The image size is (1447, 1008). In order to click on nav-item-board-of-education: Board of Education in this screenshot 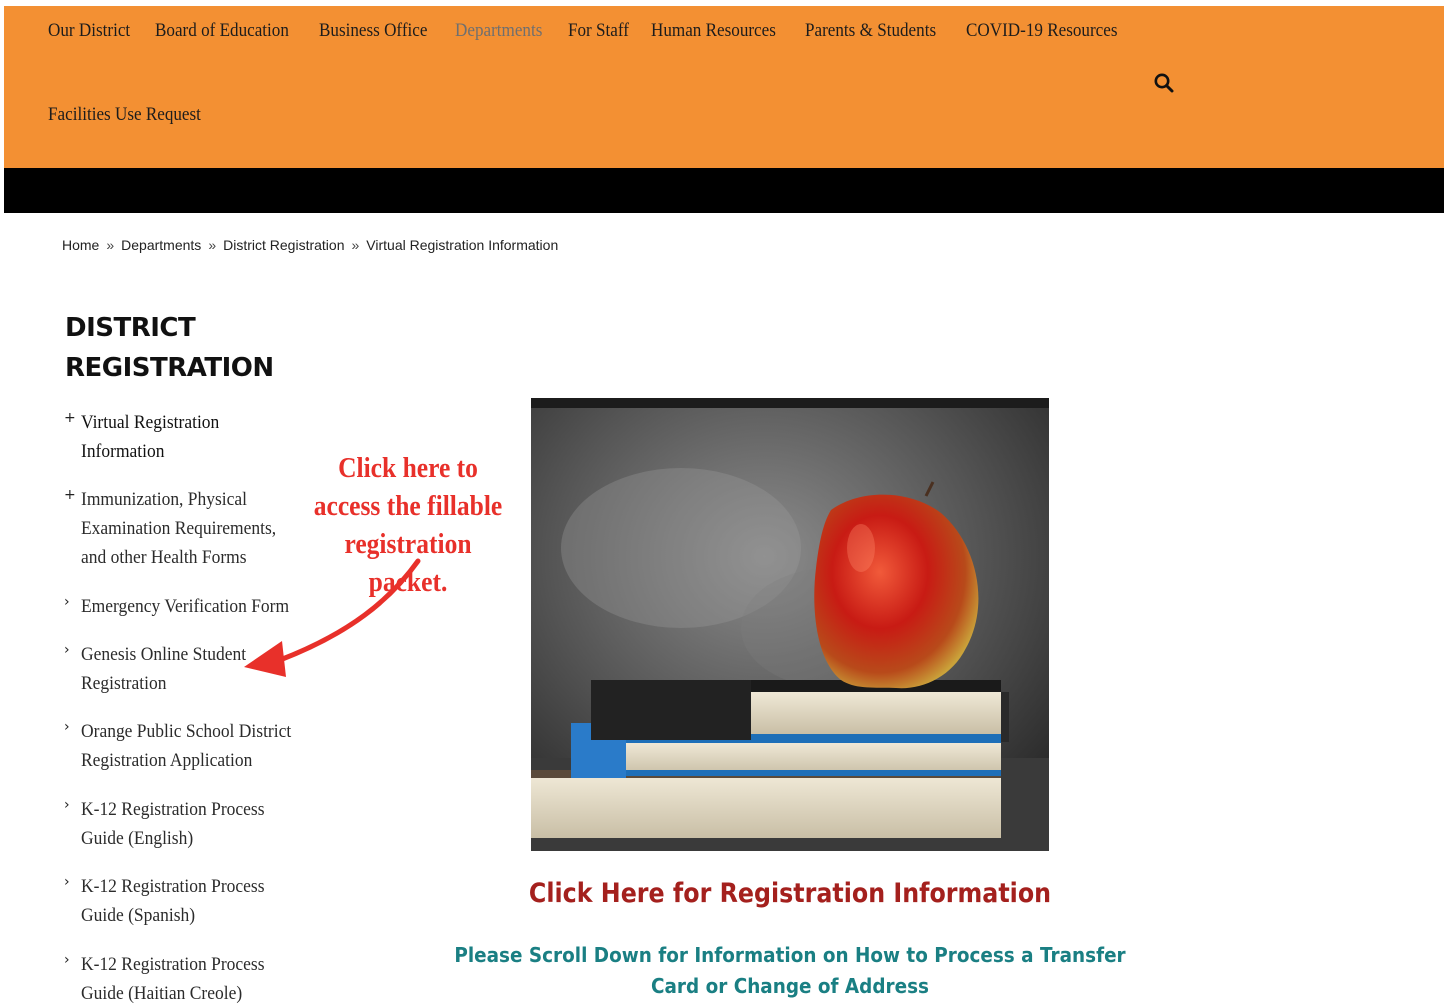, I will do `click(222, 31)`.